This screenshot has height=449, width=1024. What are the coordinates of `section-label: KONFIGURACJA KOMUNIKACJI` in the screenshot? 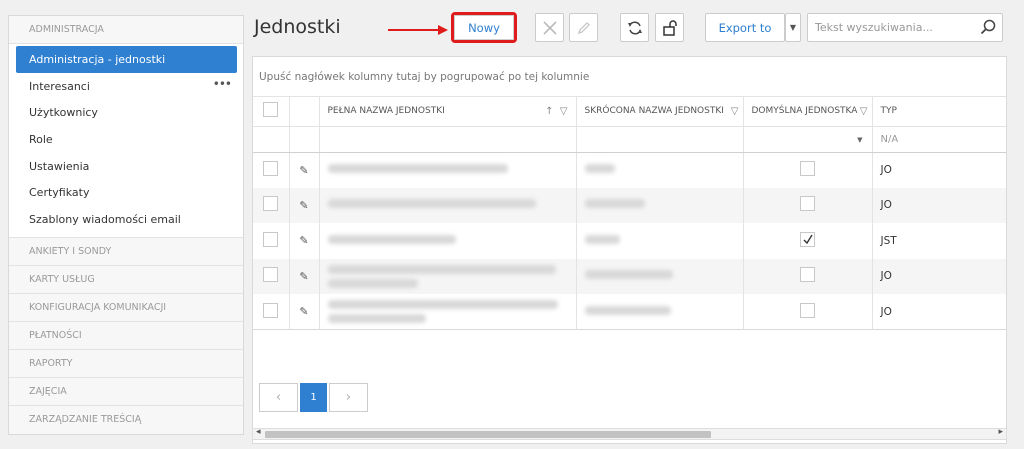 It's located at (98, 307).